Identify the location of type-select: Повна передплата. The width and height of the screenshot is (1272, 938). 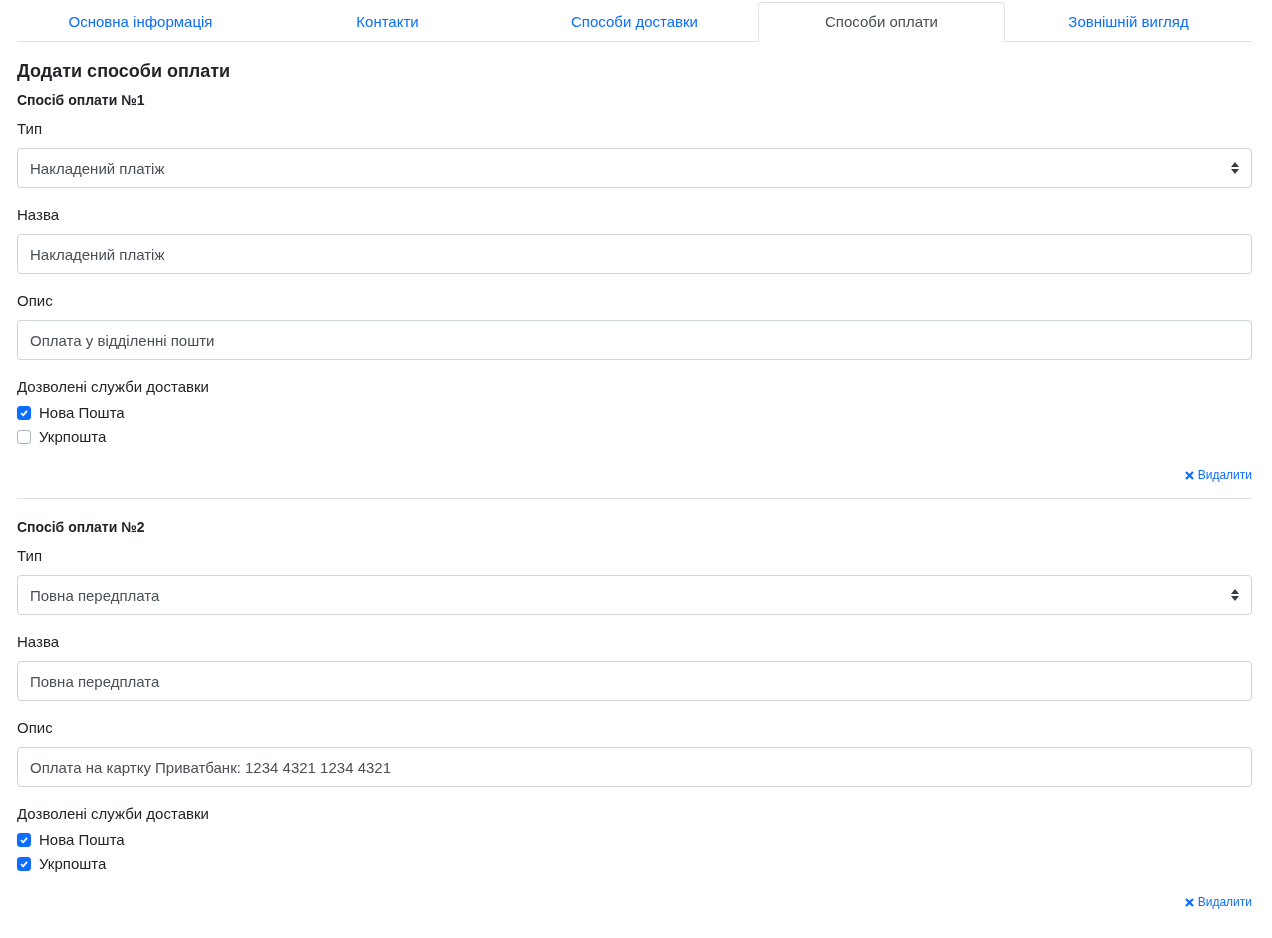
(634, 595).